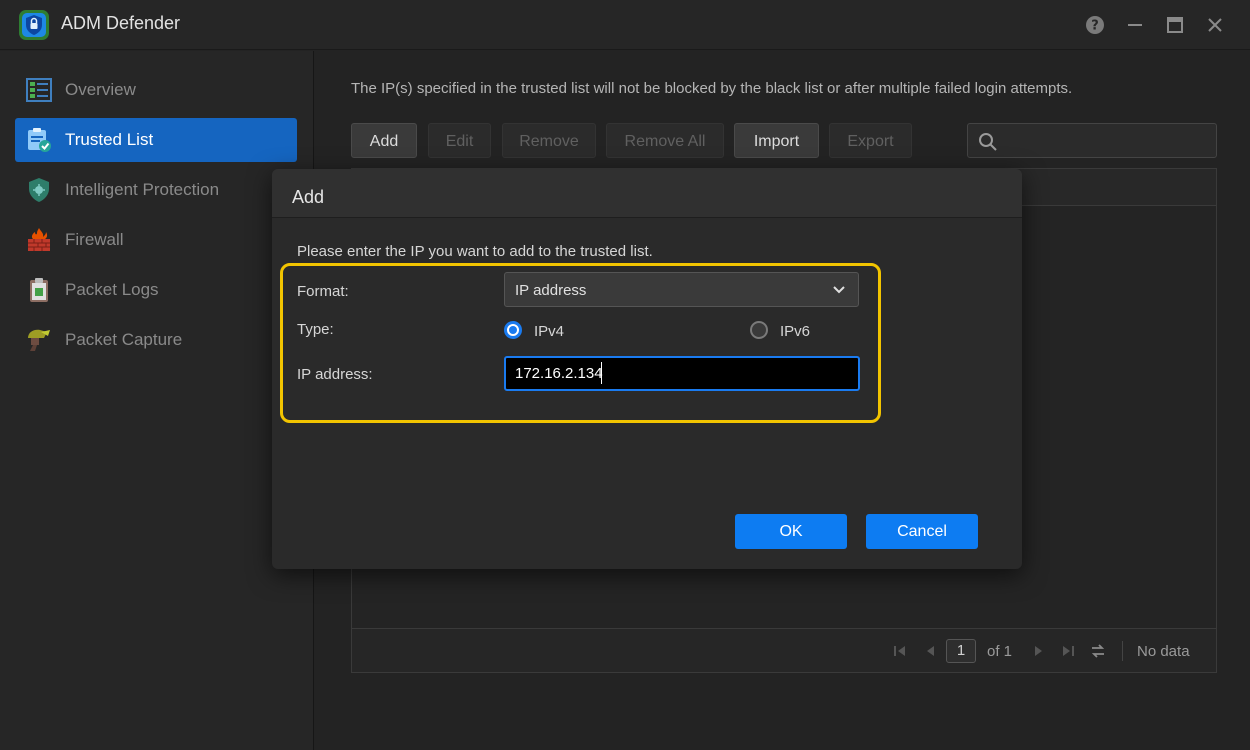  I want to click on remove-all-button: Remove All, so click(665, 140).